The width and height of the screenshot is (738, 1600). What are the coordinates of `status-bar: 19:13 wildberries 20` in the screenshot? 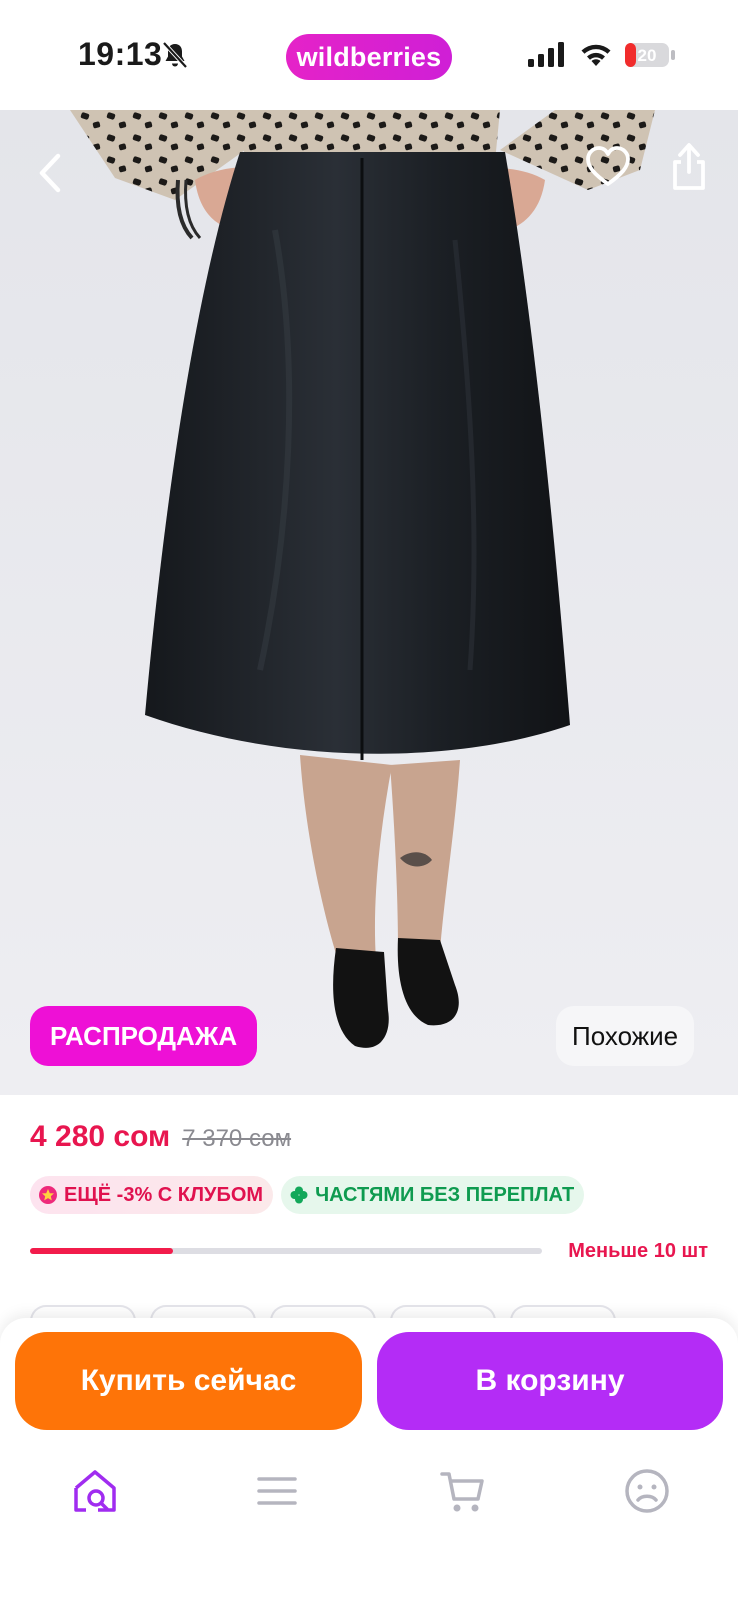 It's located at (369, 55).